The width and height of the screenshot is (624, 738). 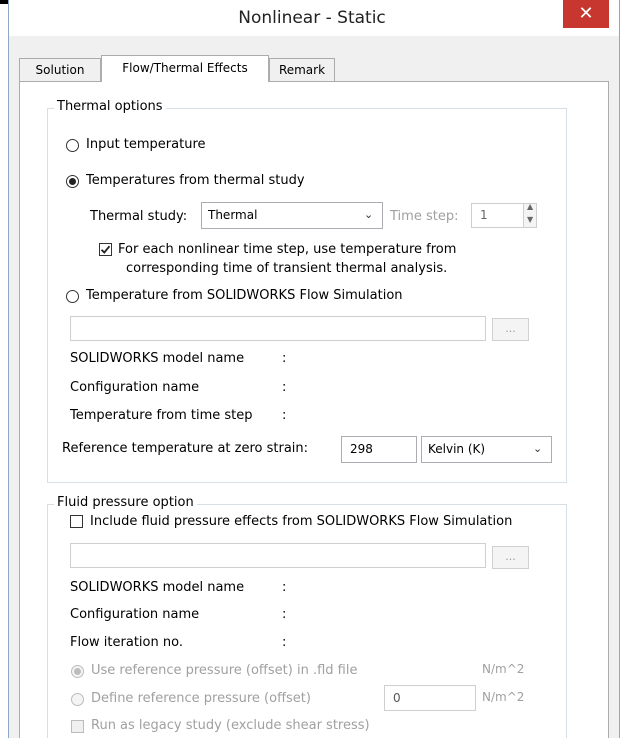 What do you see at coordinates (161, 415) in the screenshot?
I see `thermal-time-step-label: Temperature from time step` at bounding box center [161, 415].